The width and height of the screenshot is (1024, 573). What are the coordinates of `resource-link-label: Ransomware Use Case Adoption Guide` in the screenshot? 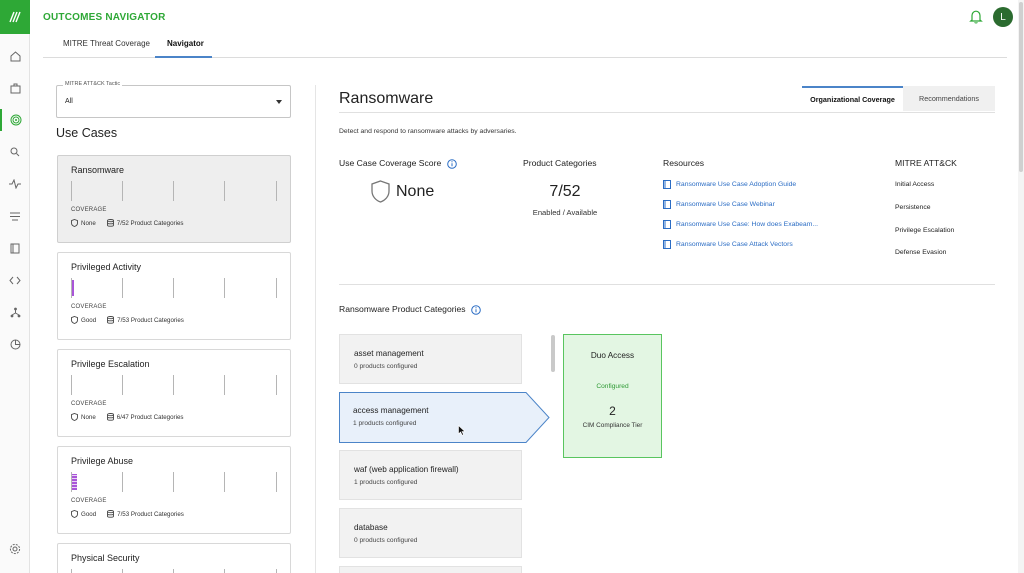 It's located at (736, 184).